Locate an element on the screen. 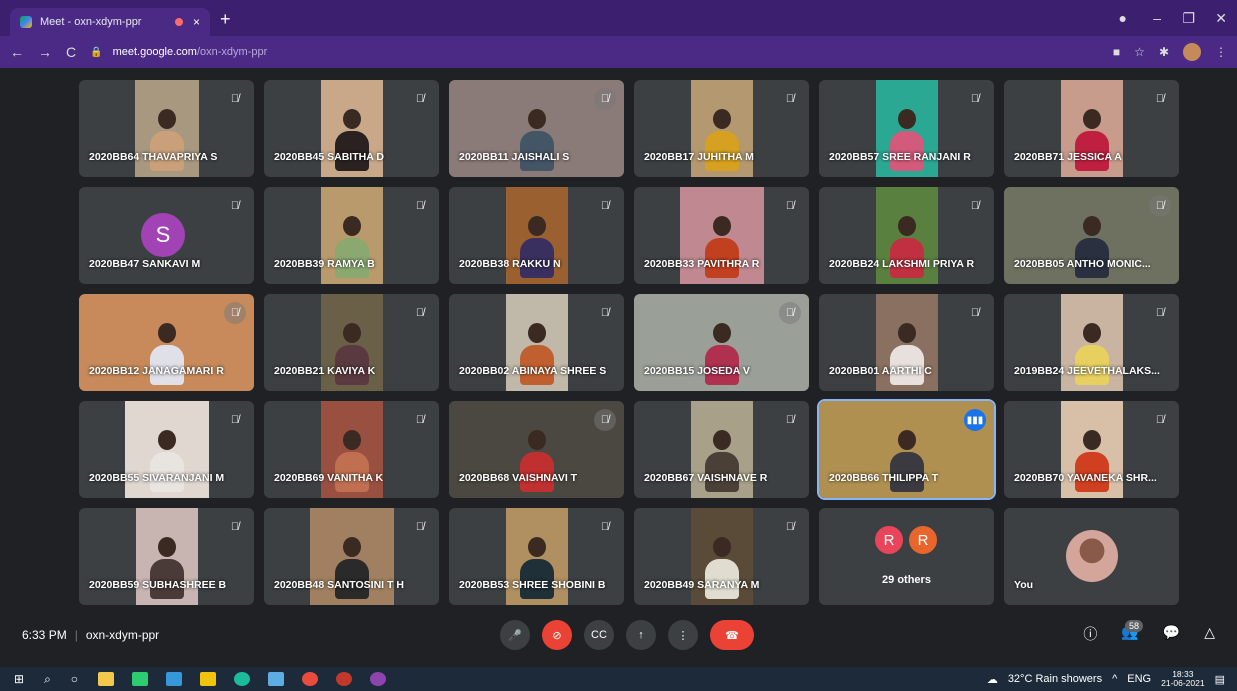  weather-text: 32°C Rain showers is located at coordinates (1055, 679).